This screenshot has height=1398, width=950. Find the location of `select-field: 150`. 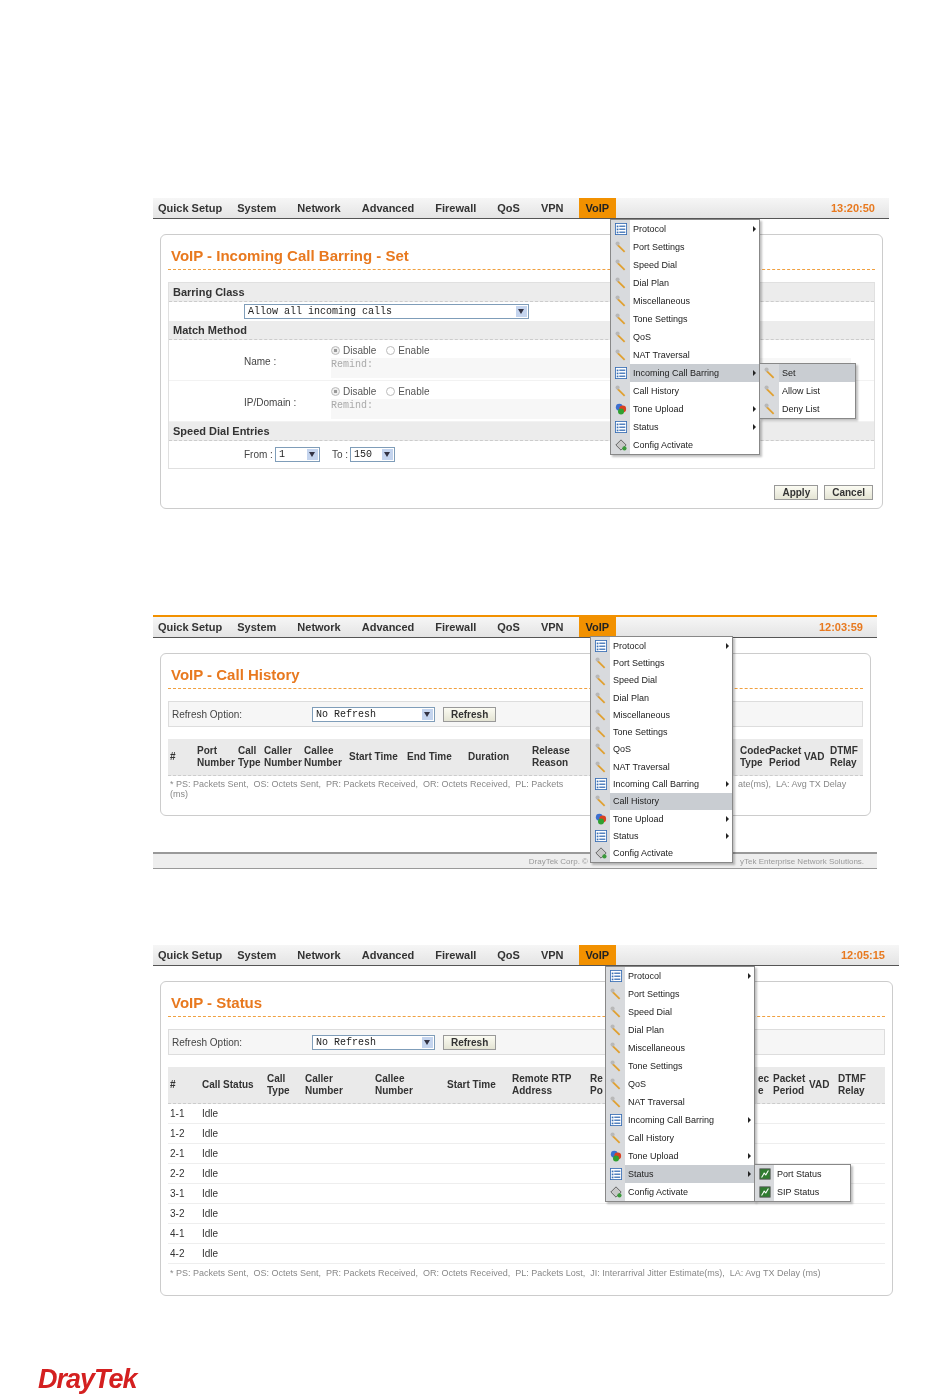

select-field: 150 is located at coordinates (372, 454).